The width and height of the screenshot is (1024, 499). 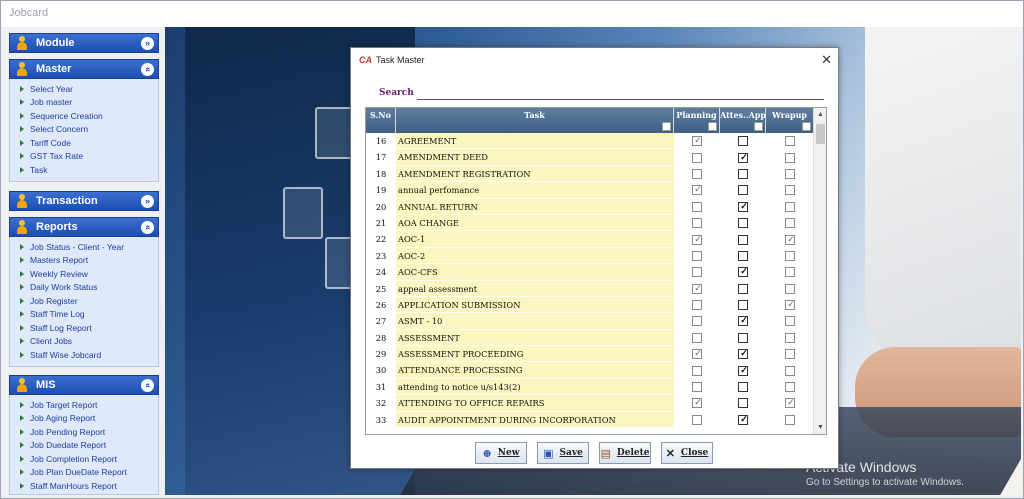 What do you see at coordinates (535, 338) in the screenshot?
I see `row-task: ASSESSMENT` at bounding box center [535, 338].